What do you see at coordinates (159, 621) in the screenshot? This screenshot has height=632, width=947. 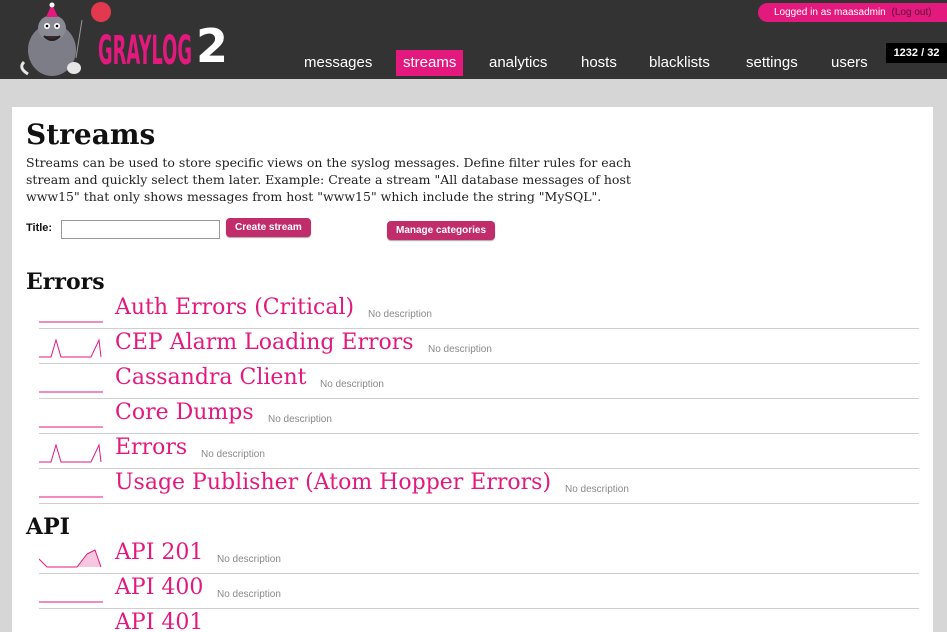 I see `stream-link: API 401` at bounding box center [159, 621].